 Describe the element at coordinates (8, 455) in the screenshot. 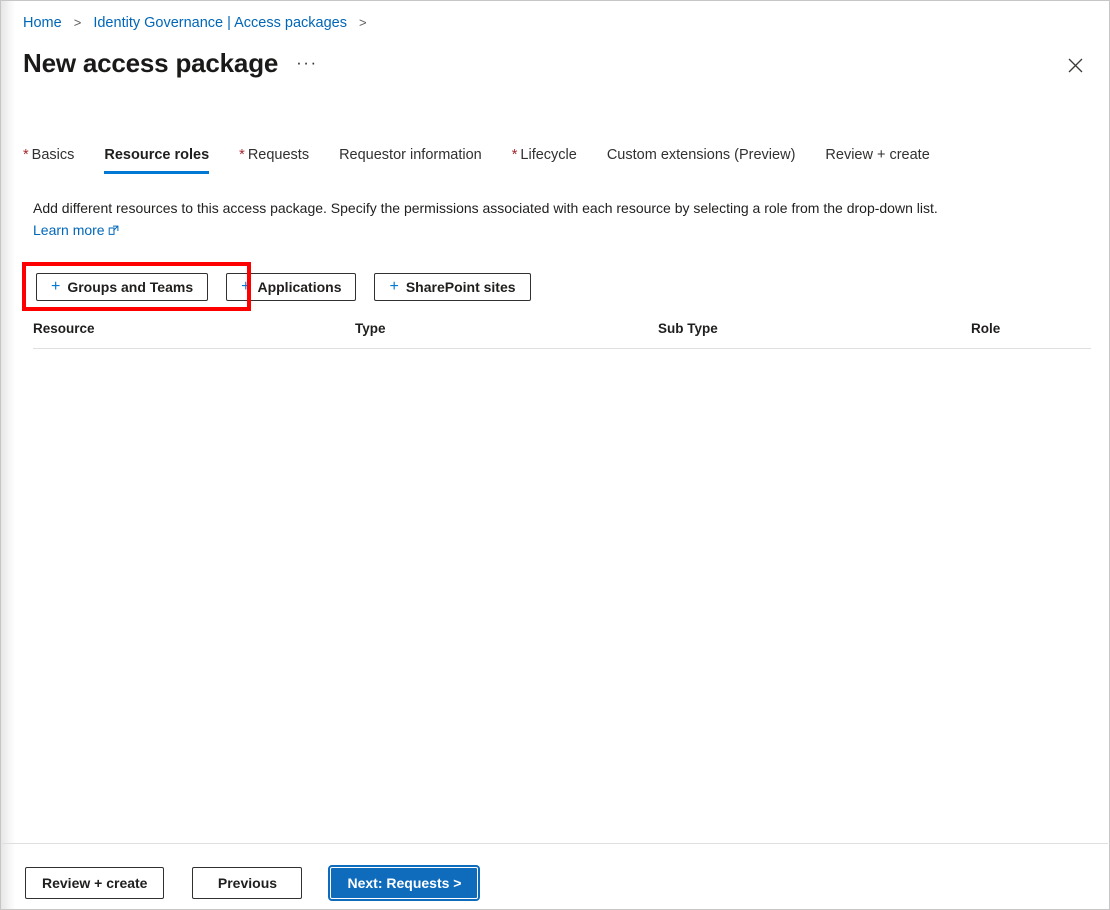

I see `blade-left-shadow` at that location.